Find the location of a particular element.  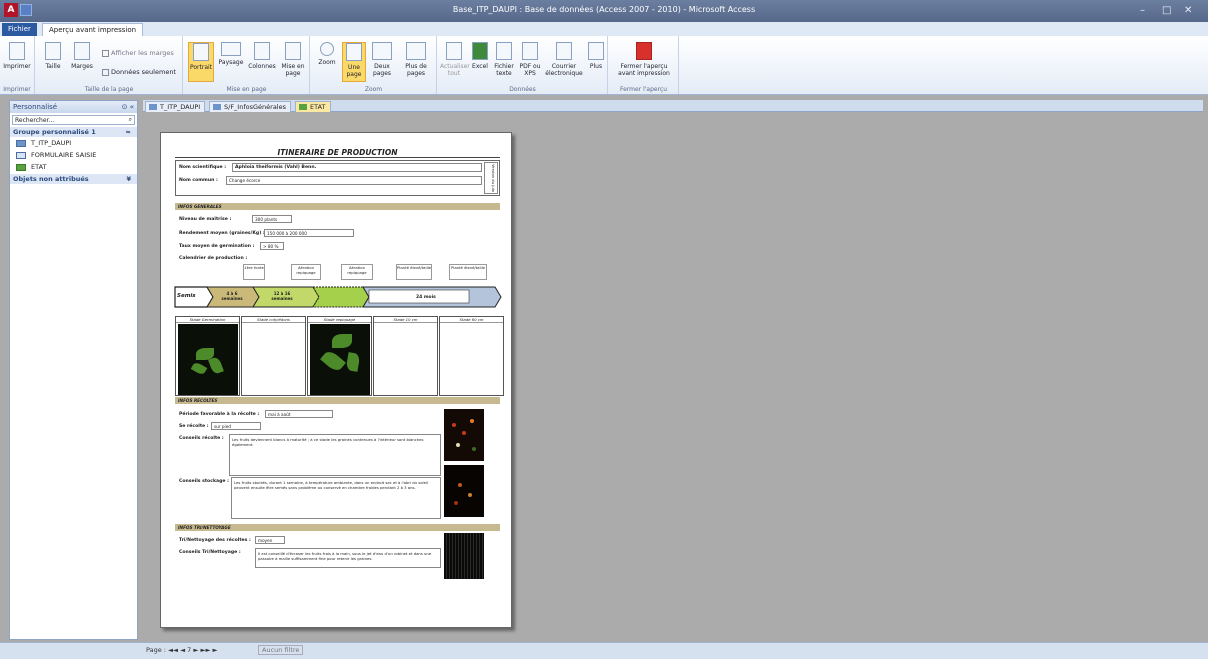

nav-group-1: Groupe personnalisé 1 ≈ is located at coordinates (73, 132).